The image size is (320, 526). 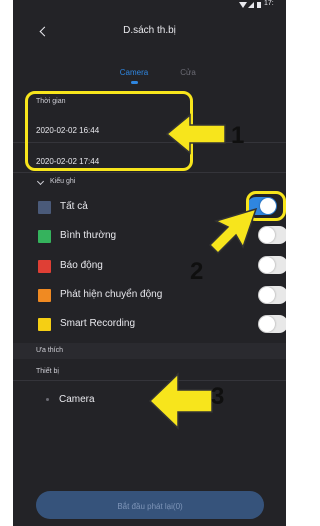 I want to click on annotation-number-3: 3, so click(x=218, y=396).